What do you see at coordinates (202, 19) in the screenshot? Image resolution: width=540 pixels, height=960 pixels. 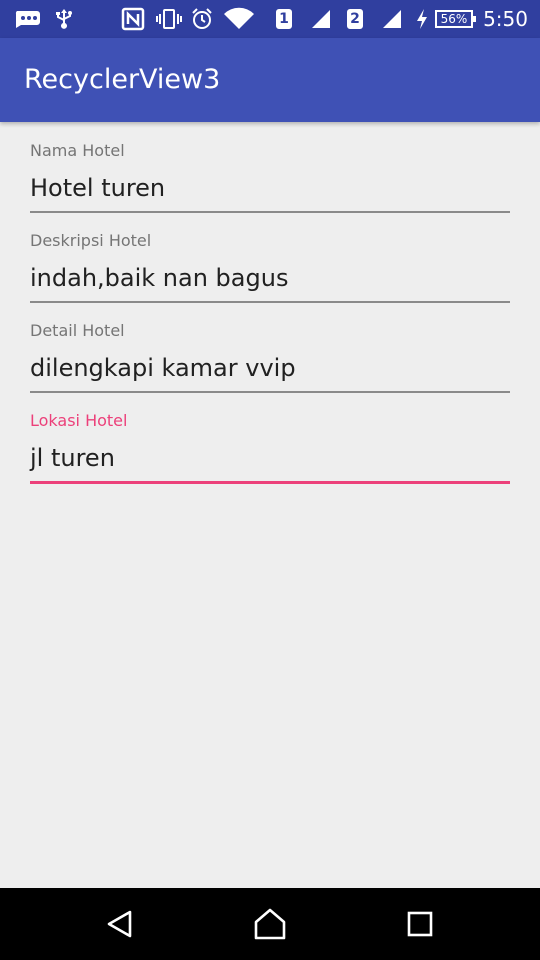 I see `alarm-icon` at bounding box center [202, 19].